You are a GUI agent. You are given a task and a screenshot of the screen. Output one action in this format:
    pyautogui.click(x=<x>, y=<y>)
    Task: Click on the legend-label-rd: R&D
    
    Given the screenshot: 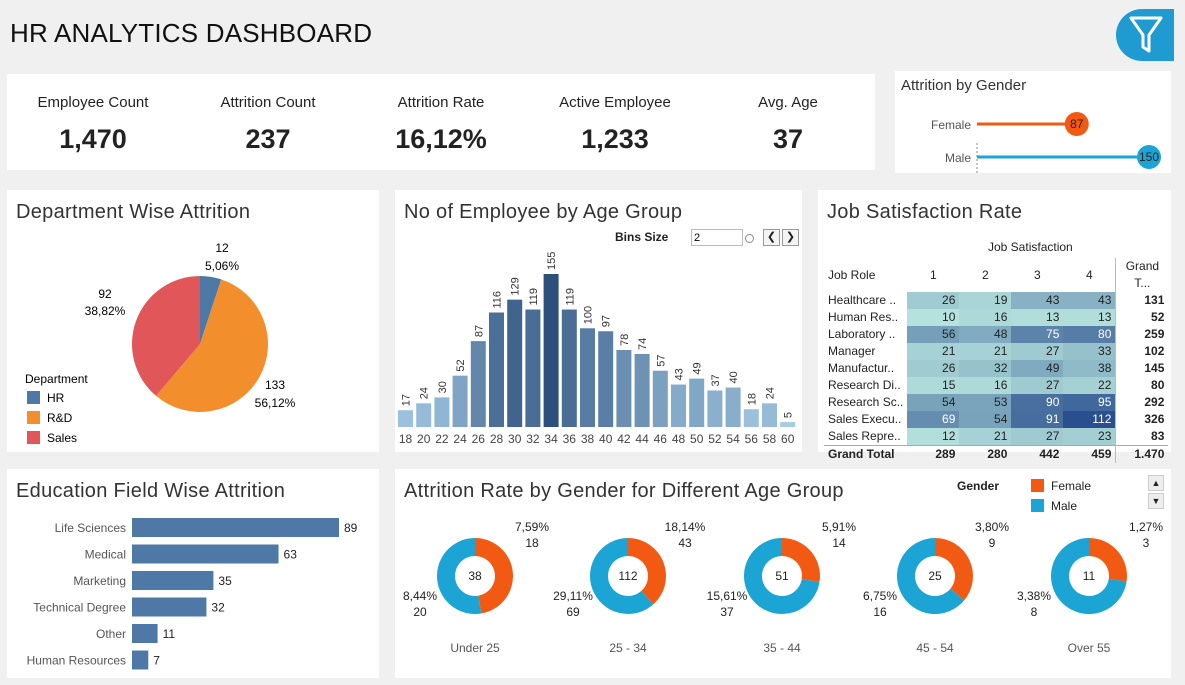 What is the action you would take?
    pyautogui.click(x=60, y=418)
    